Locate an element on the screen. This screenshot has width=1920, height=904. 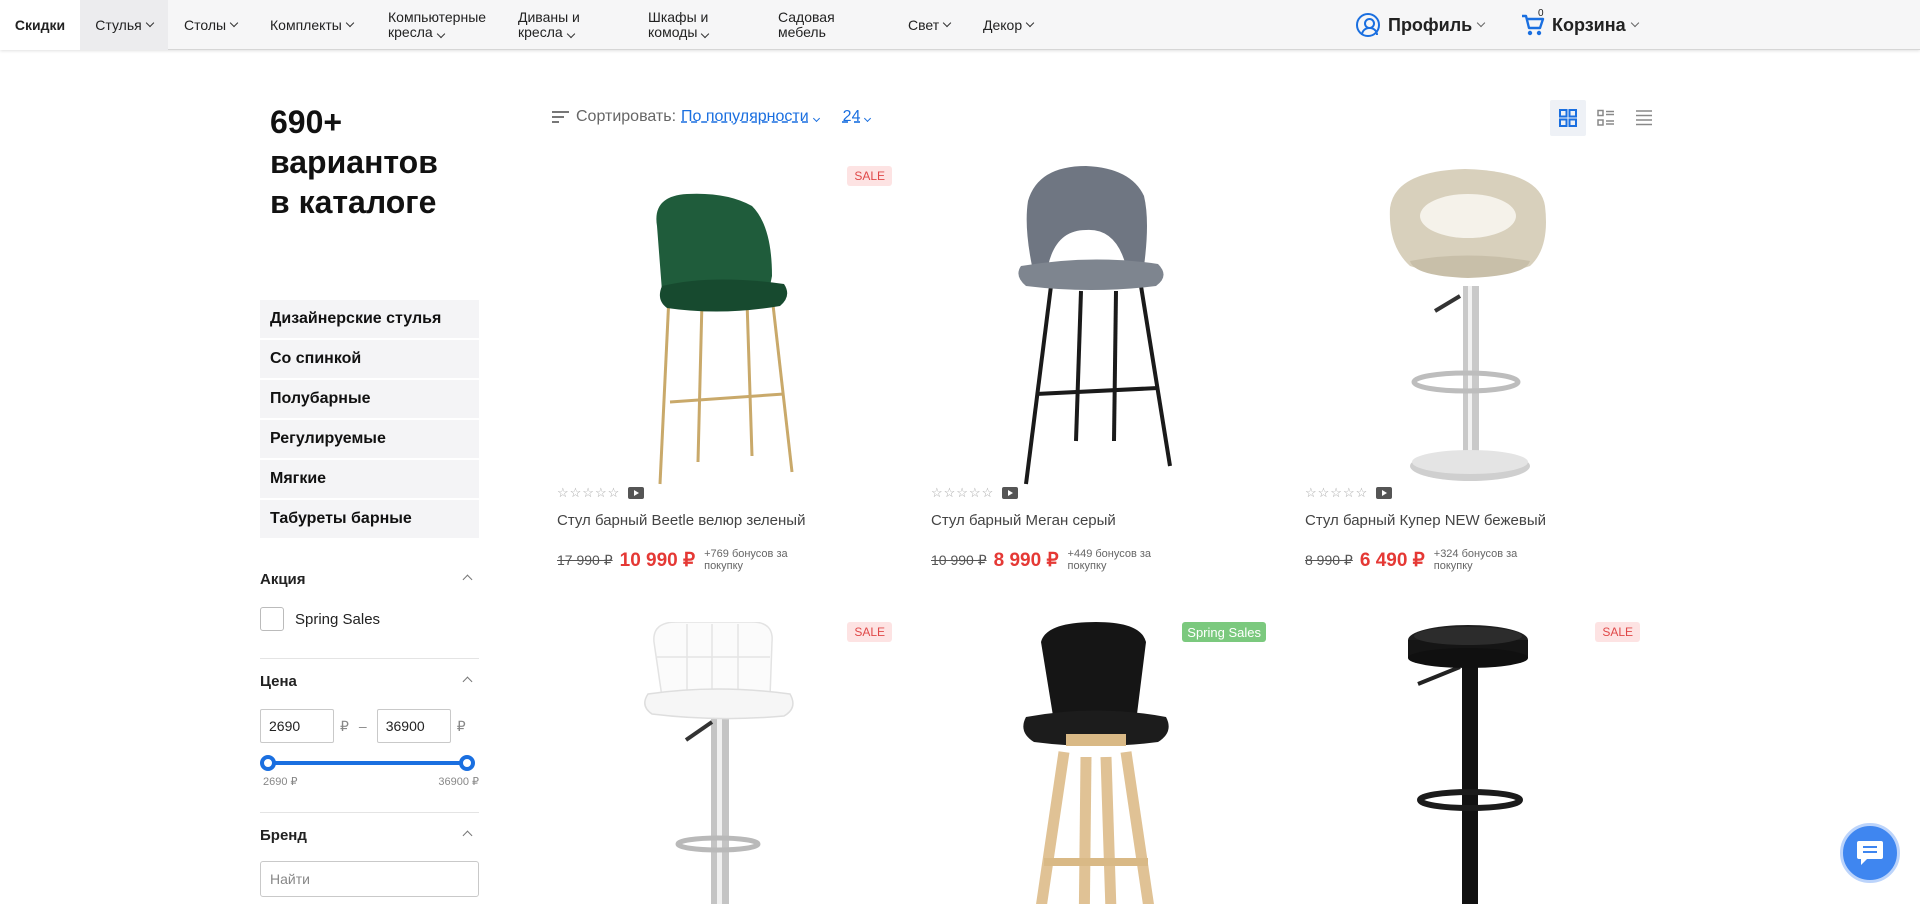
current-price: 10 990 ₽ is located at coordinates (657, 560).